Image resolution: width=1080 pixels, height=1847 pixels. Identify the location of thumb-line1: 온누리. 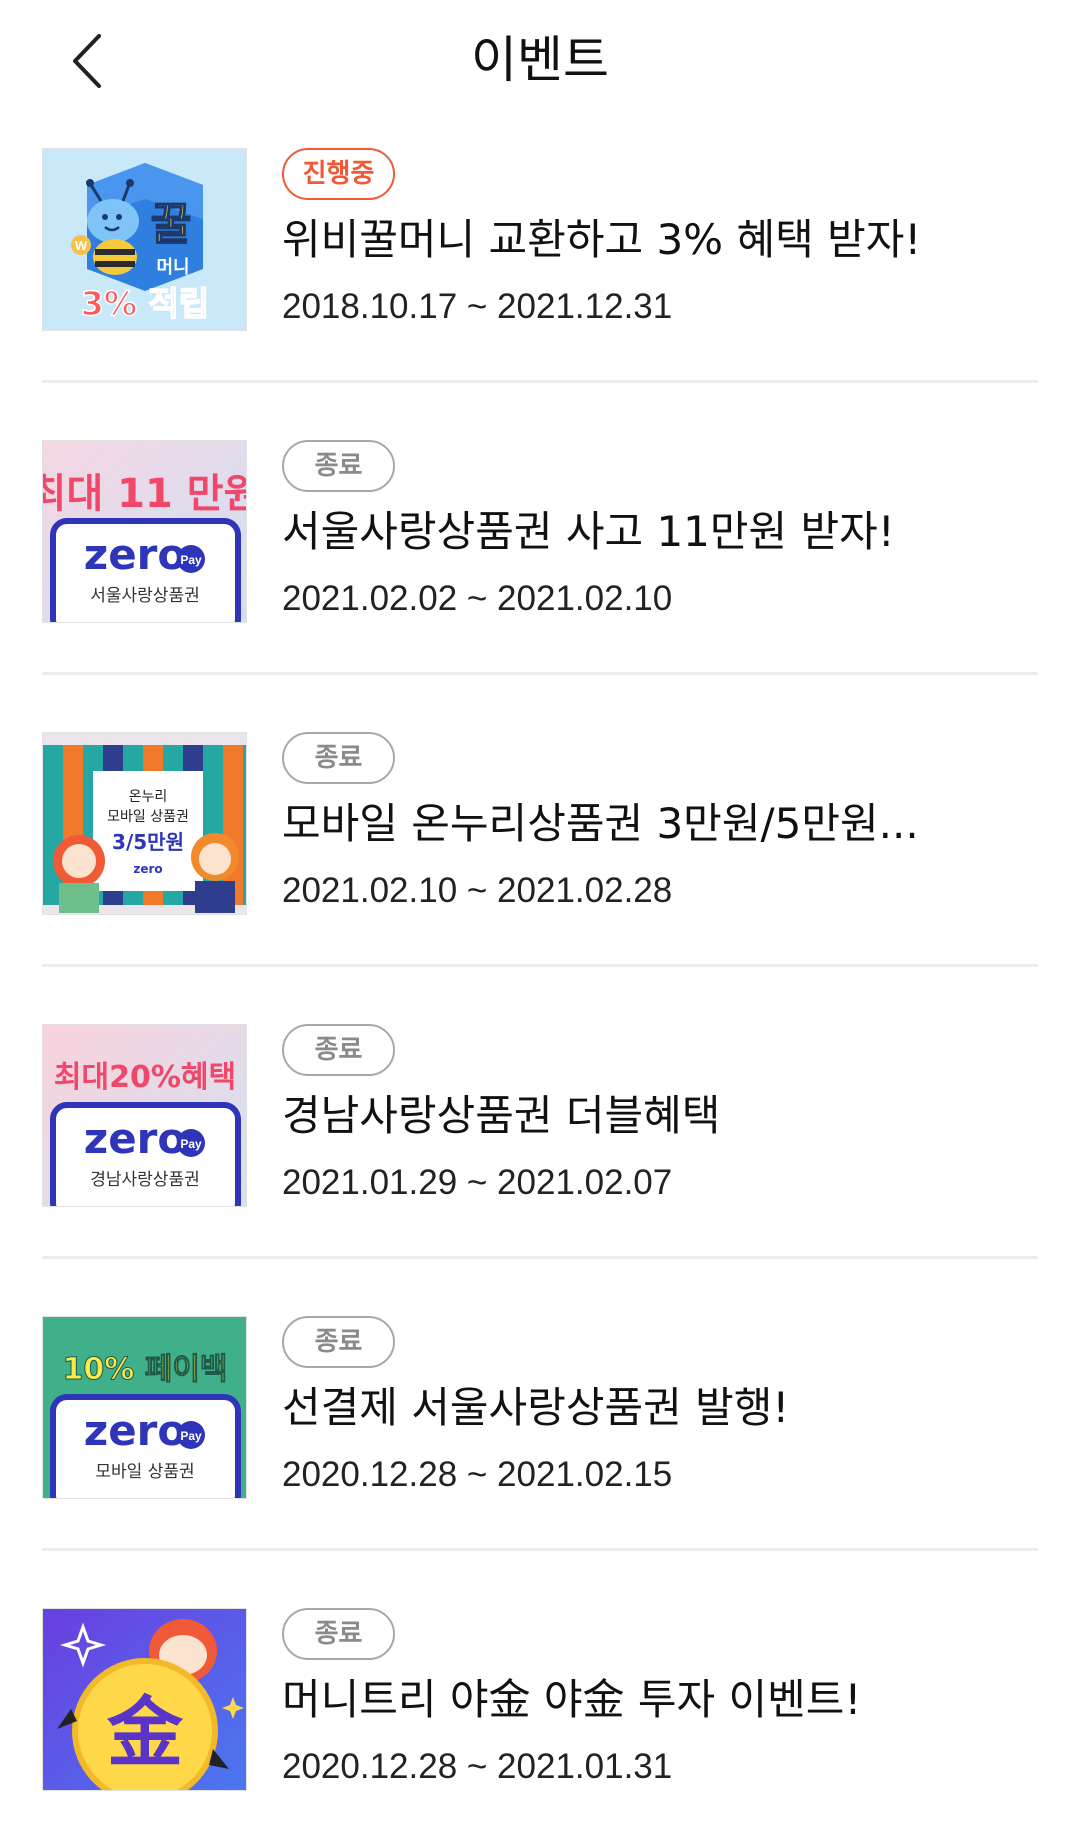
(148, 797).